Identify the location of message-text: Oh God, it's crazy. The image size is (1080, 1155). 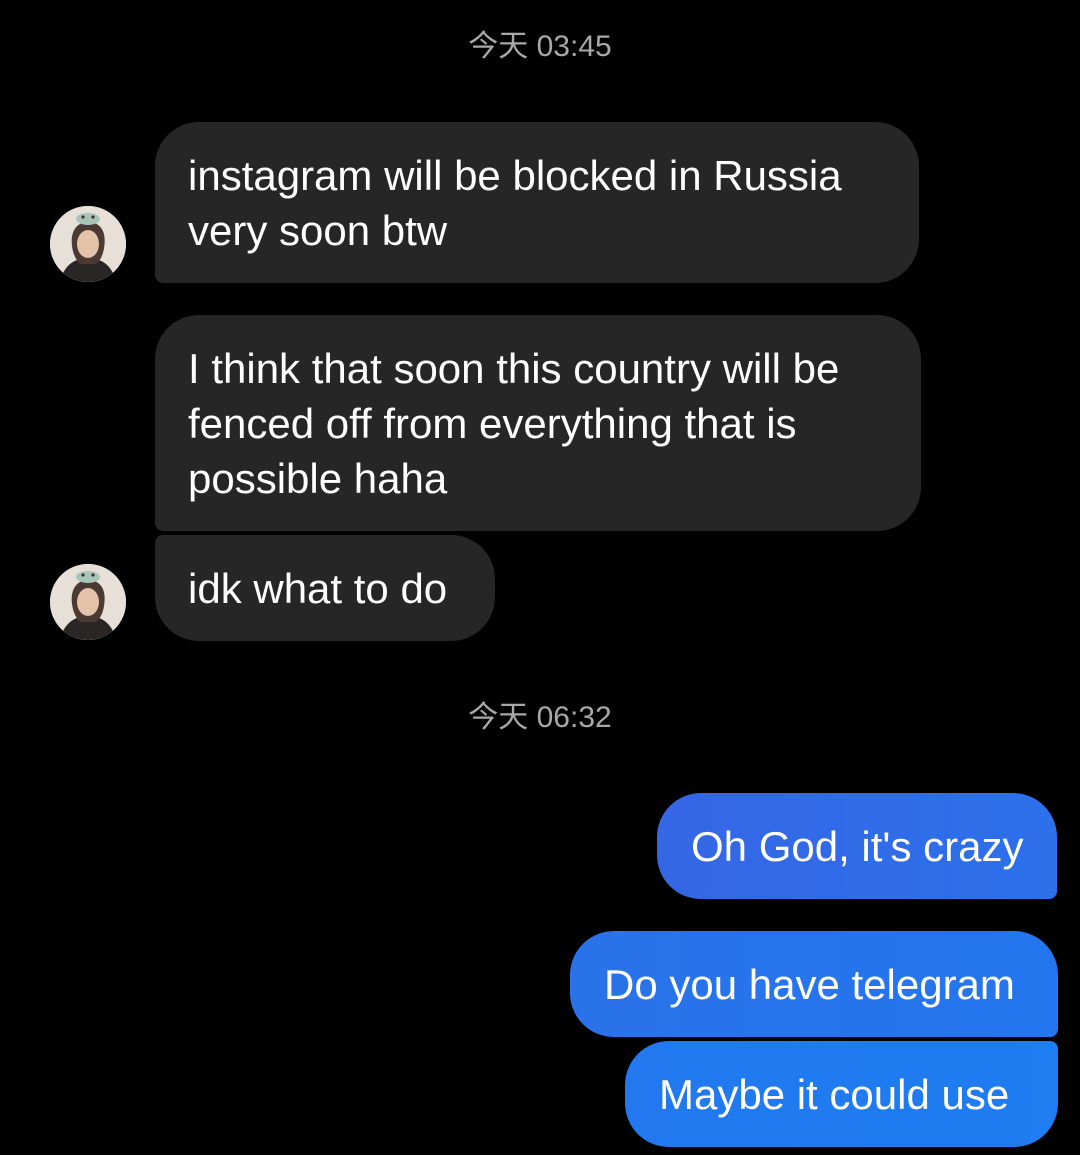
(857, 846).